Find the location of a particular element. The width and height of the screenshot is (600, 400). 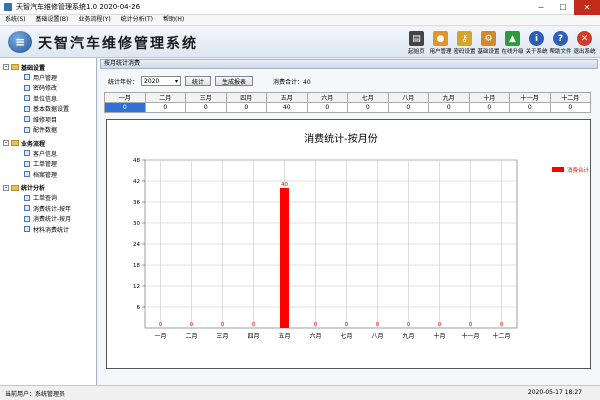

toolbar-exit-button: ✕ 退出系统 is located at coordinates (584, 42).